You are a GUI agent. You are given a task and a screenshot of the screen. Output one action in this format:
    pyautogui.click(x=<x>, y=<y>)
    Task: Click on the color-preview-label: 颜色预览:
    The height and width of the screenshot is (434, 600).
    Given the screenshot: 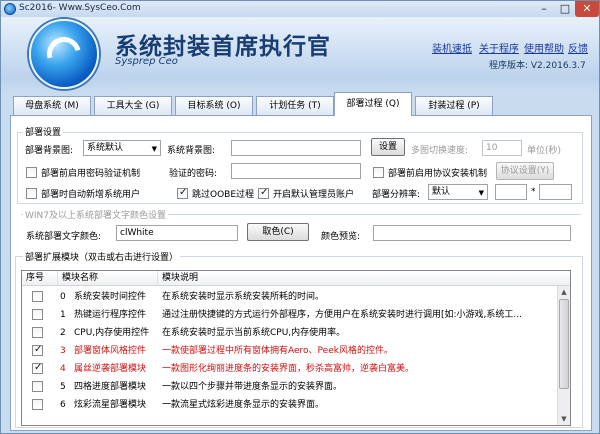 What is the action you would take?
    pyautogui.click(x=341, y=237)
    